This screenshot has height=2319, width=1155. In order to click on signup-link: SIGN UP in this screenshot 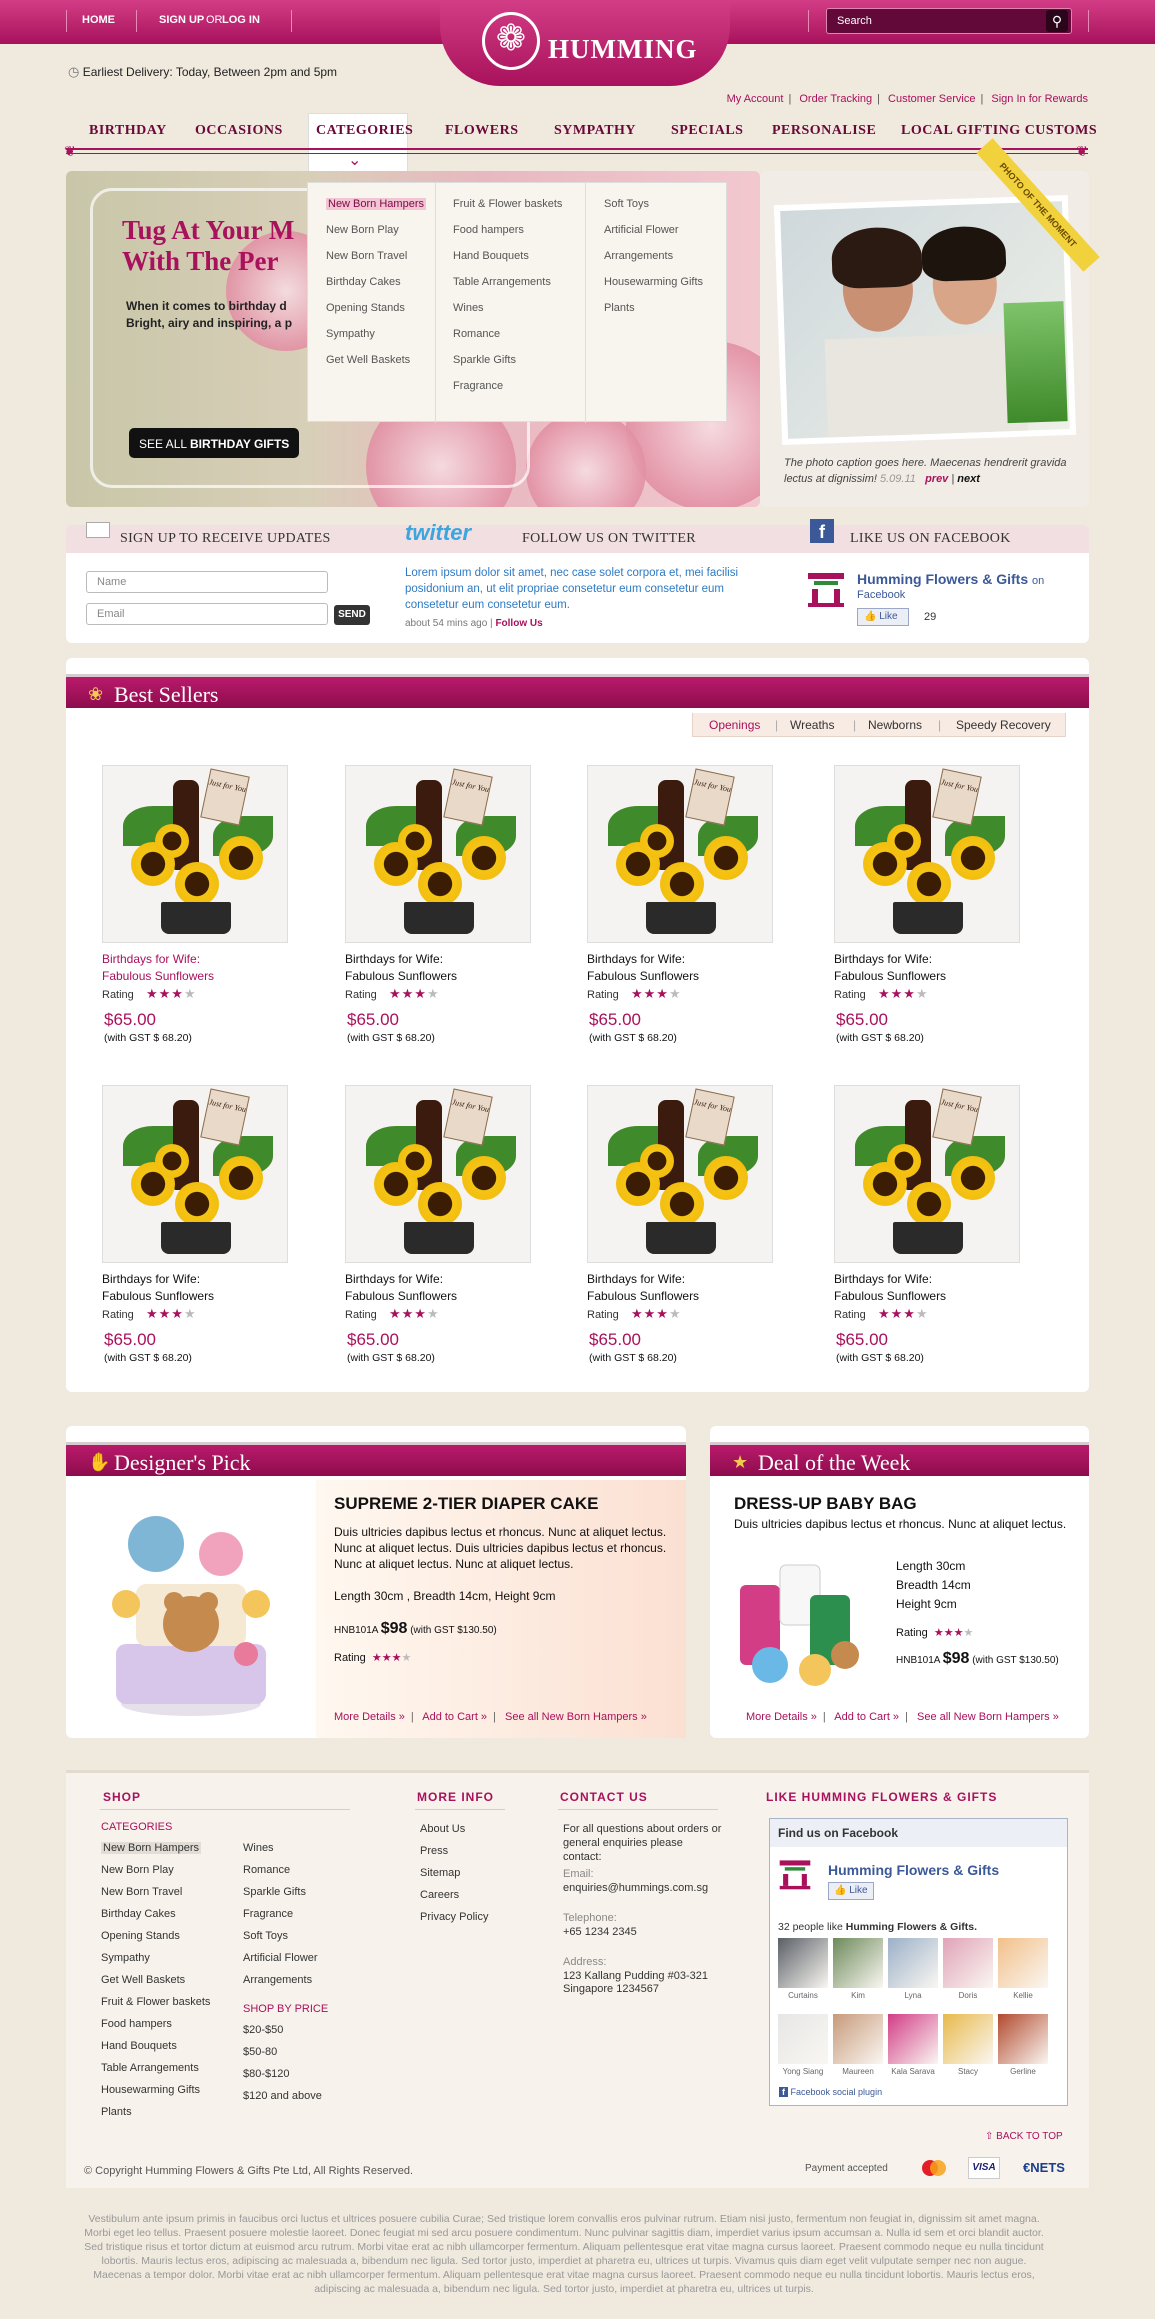, I will do `click(181, 20)`.